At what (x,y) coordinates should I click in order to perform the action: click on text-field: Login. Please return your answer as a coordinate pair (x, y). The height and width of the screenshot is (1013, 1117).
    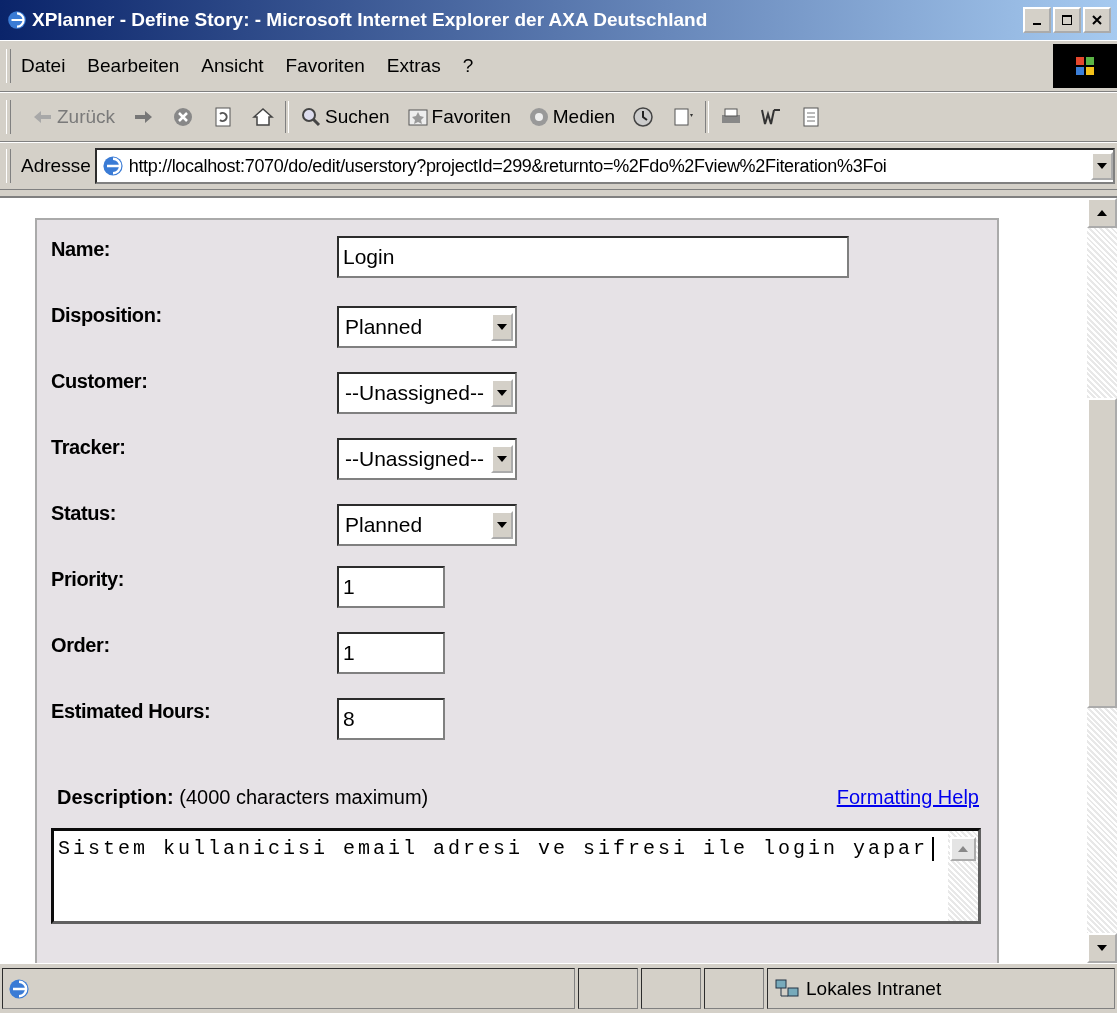
    Looking at the image, I should click on (593, 257).